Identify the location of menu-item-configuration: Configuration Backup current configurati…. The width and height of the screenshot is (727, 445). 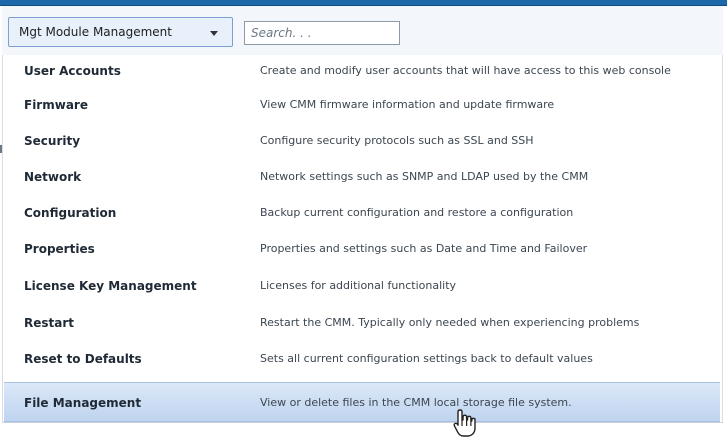
(362, 214).